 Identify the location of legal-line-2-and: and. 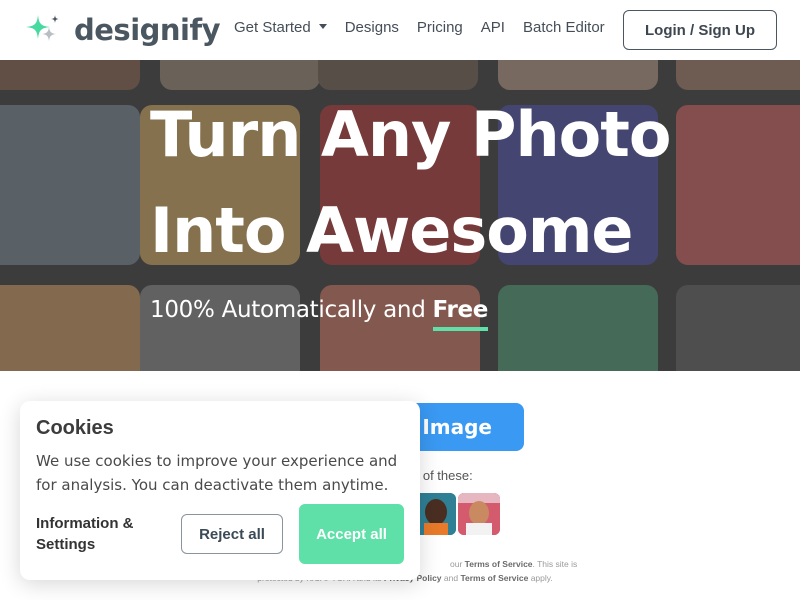
(451, 578).